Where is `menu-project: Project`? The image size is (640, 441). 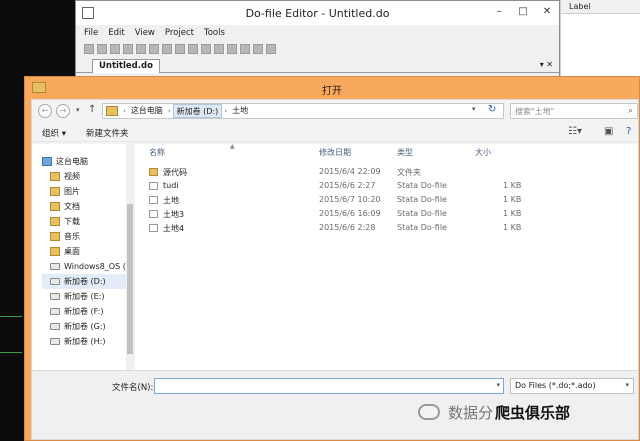 menu-project: Project is located at coordinates (179, 33).